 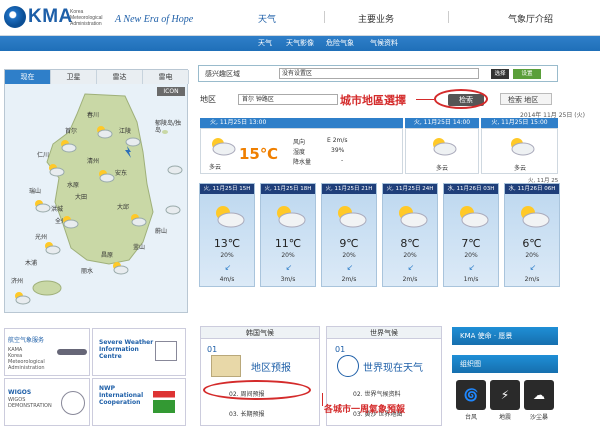 I want to click on city-label: 大田, so click(x=81, y=196).